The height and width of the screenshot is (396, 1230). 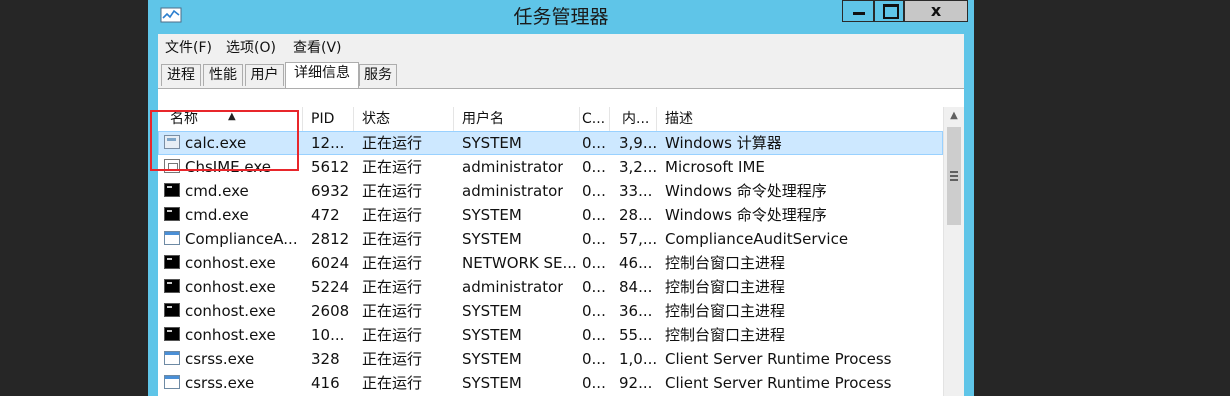 What do you see at coordinates (378, 75) in the screenshot?
I see `tab-services: 服务` at bounding box center [378, 75].